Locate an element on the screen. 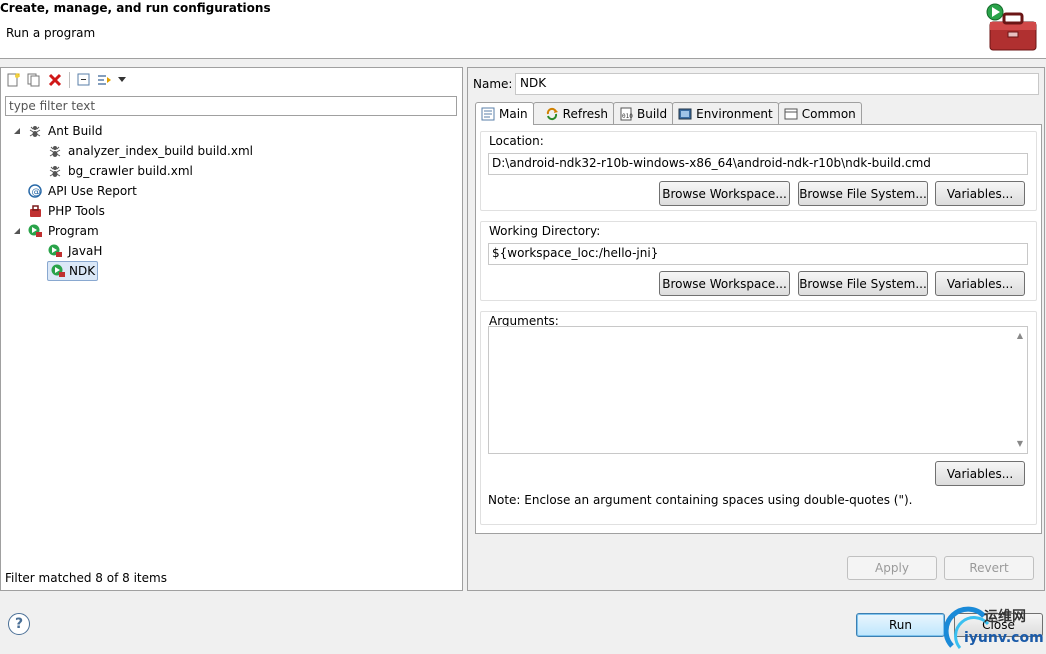 The width and height of the screenshot is (1046, 654). tab-main: Main is located at coordinates (504, 113).